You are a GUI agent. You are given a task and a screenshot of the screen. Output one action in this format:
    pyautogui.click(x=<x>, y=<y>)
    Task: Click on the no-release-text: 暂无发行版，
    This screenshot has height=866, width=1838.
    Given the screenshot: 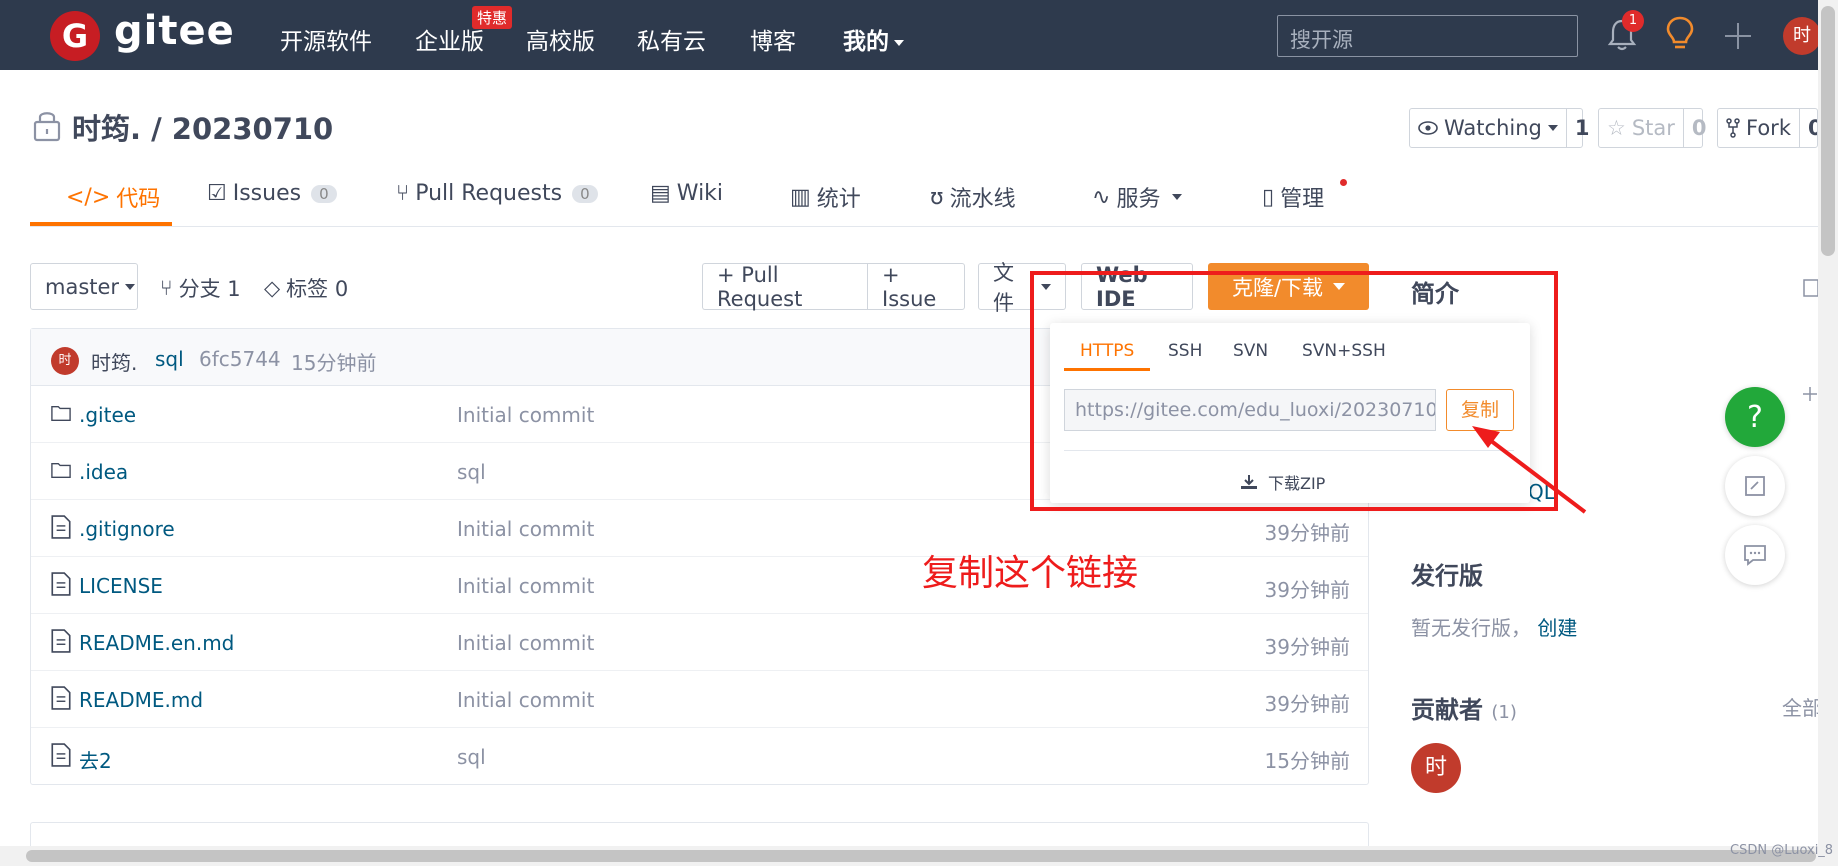 What is the action you would take?
    pyautogui.click(x=1471, y=628)
    